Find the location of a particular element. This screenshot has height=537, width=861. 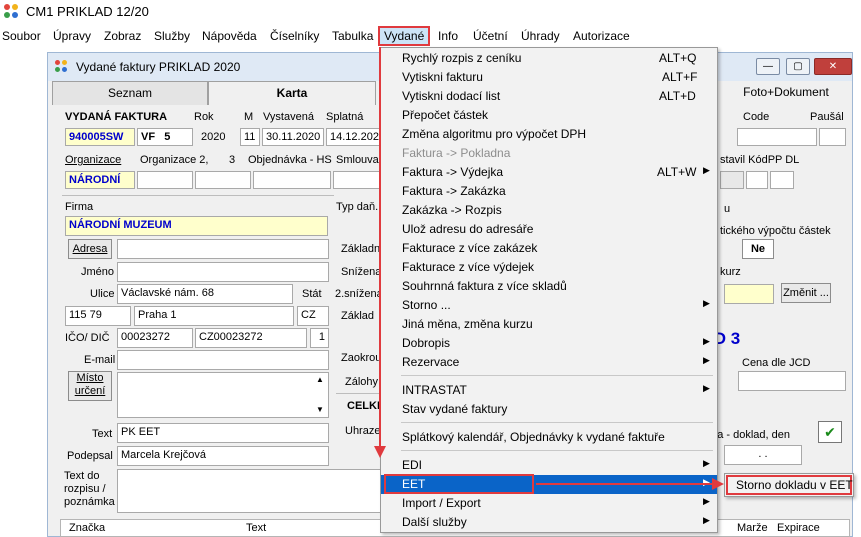

cena-field is located at coordinates (792, 381).